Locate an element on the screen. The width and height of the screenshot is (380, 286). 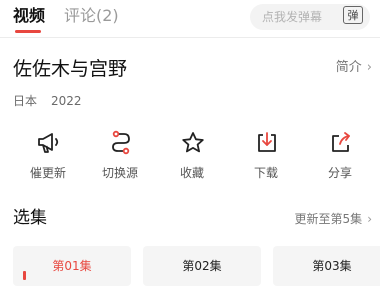
show-year: 2022 is located at coordinates (66, 101).